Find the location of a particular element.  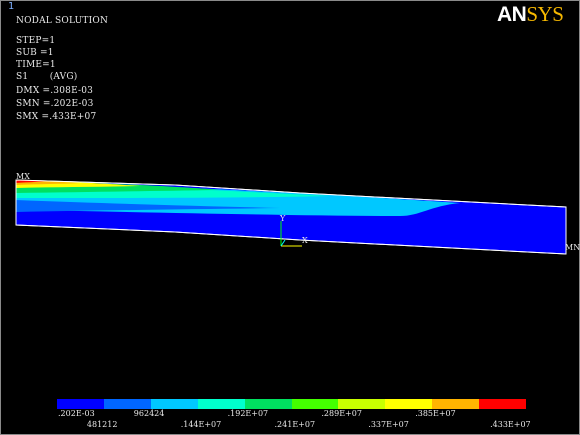

max-marker: MX is located at coordinates (23, 176).